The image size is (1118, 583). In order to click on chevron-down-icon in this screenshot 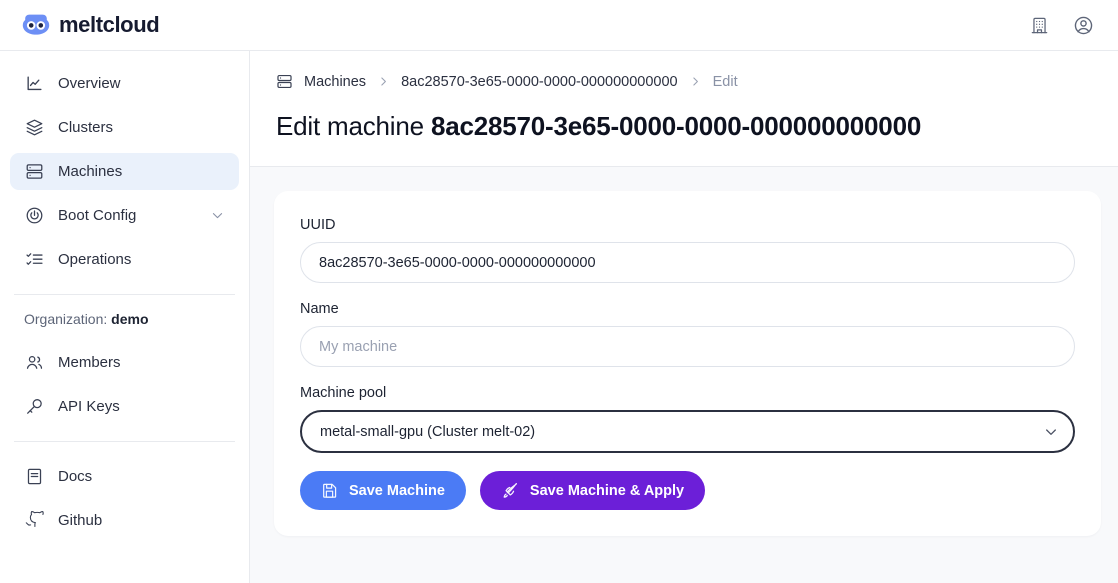, I will do `click(217, 215)`.